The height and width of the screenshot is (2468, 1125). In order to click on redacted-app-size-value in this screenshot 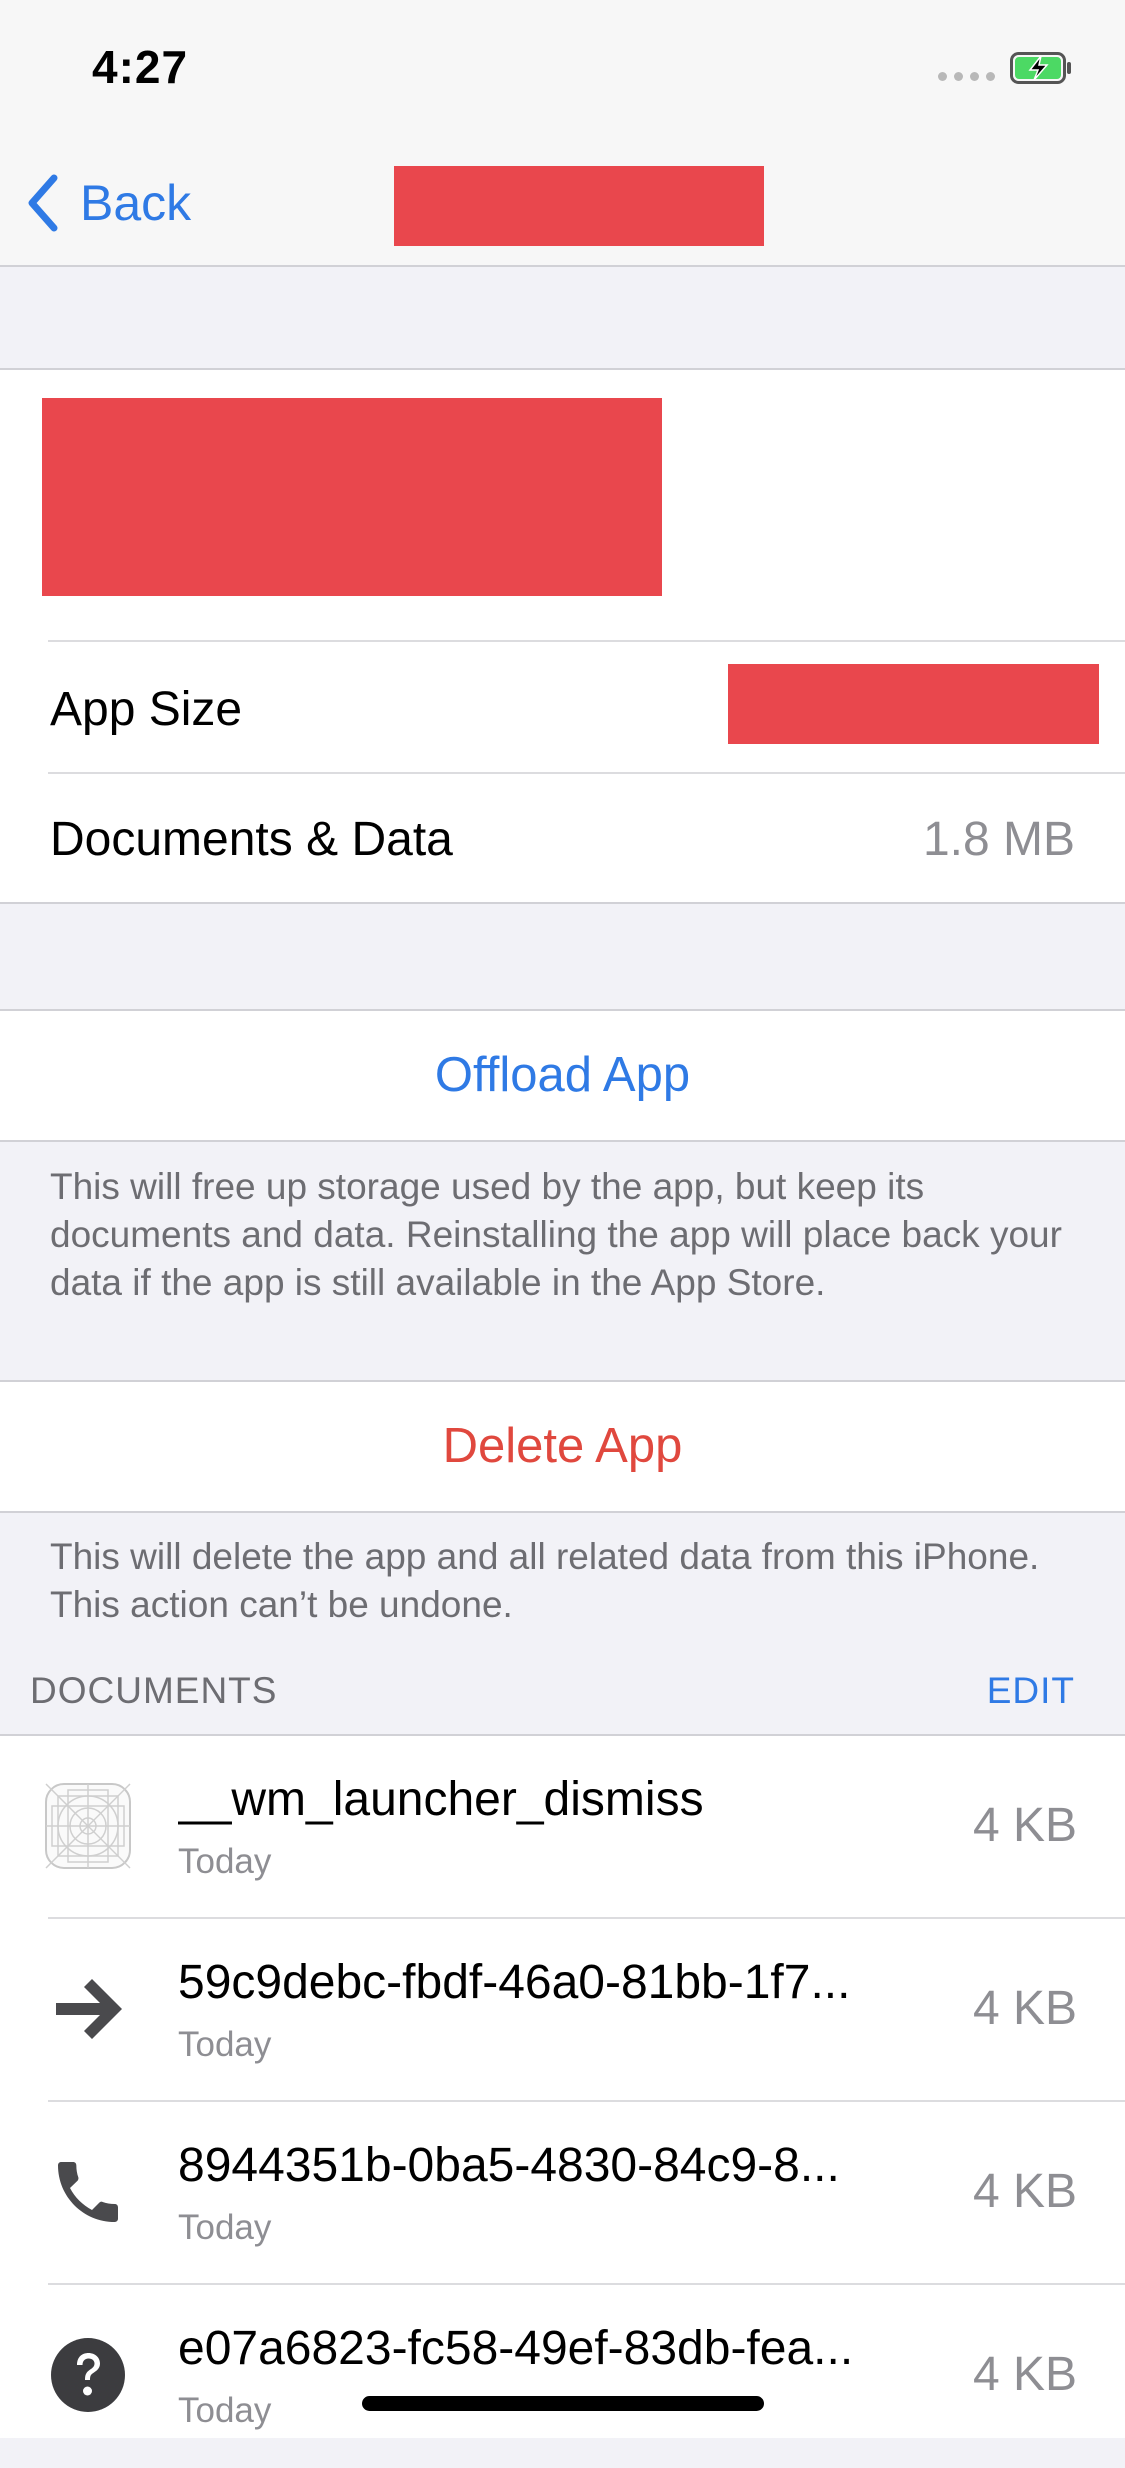, I will do `click(913, 704)`.